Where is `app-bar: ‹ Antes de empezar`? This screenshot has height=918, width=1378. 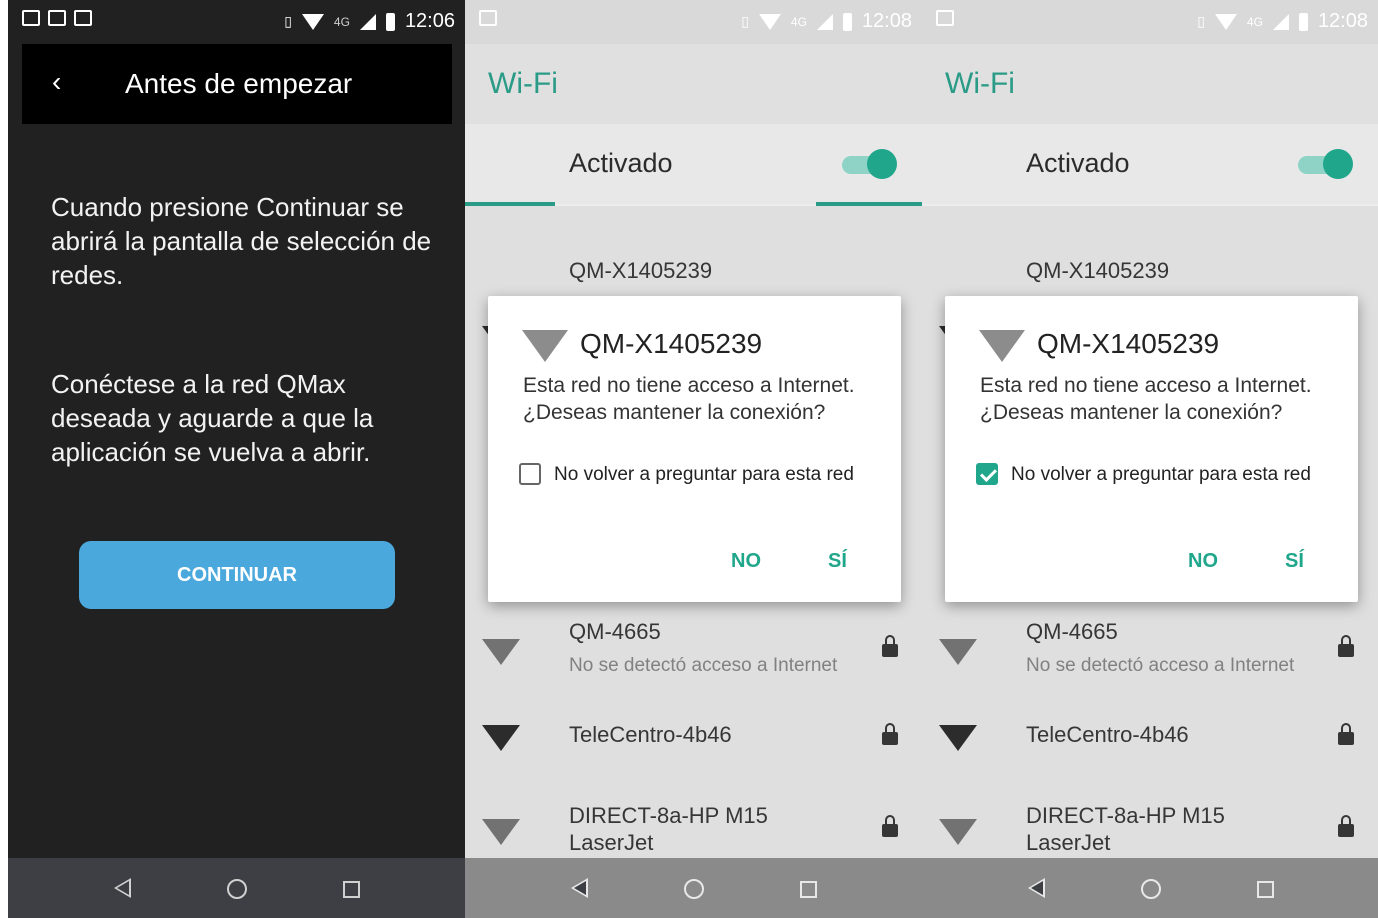
app-bar: ‹ Antes de empezar is located at coordinates (237, 84).